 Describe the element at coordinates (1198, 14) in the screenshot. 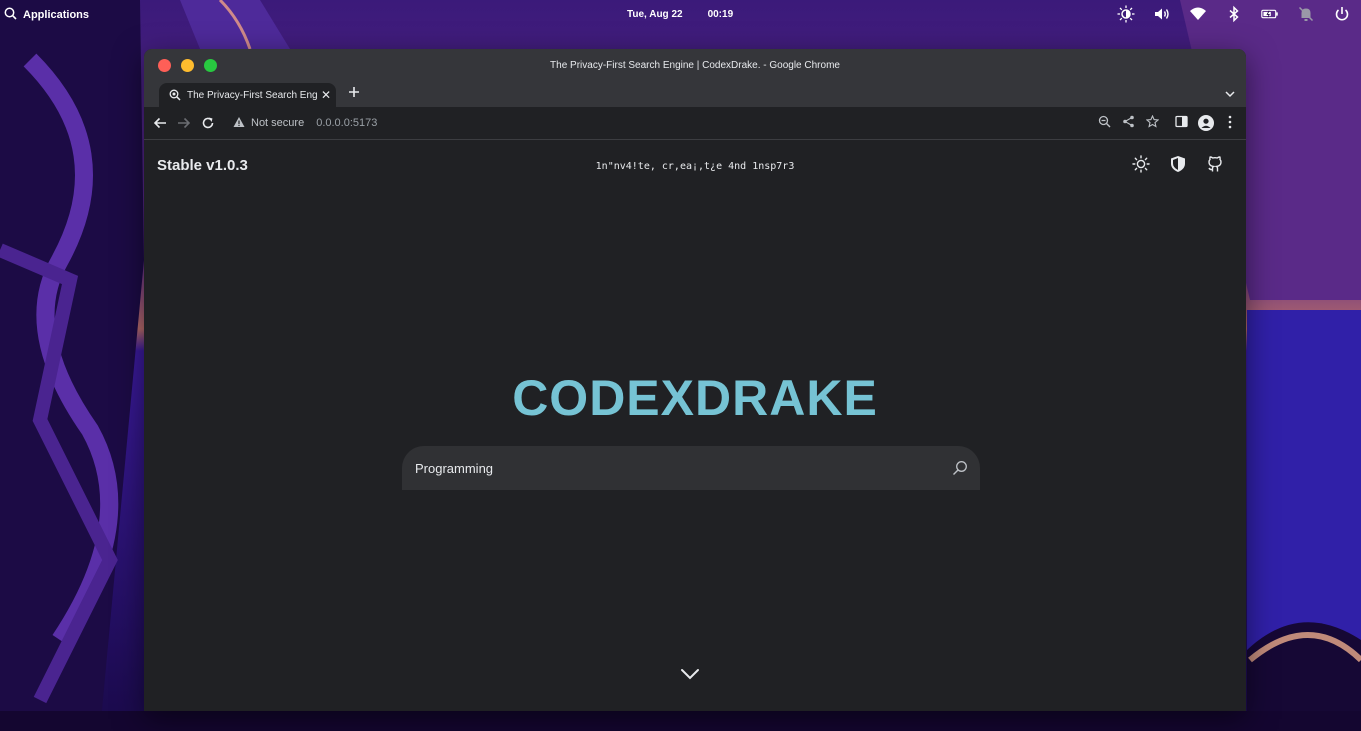

I see `wifi-icon` at that location.